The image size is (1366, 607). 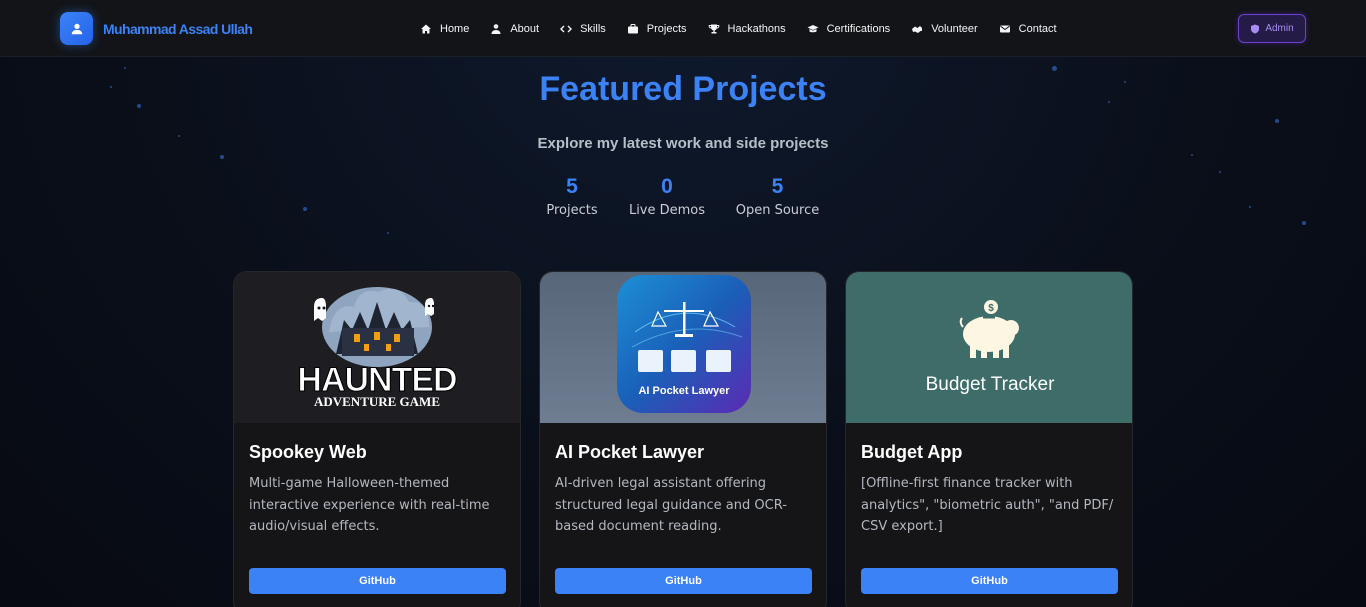 What do you see at coordinates (991, 384) in the screenshot?
I see `budget-logo-text: Budget Tracker` at bounding box center [991, 384].